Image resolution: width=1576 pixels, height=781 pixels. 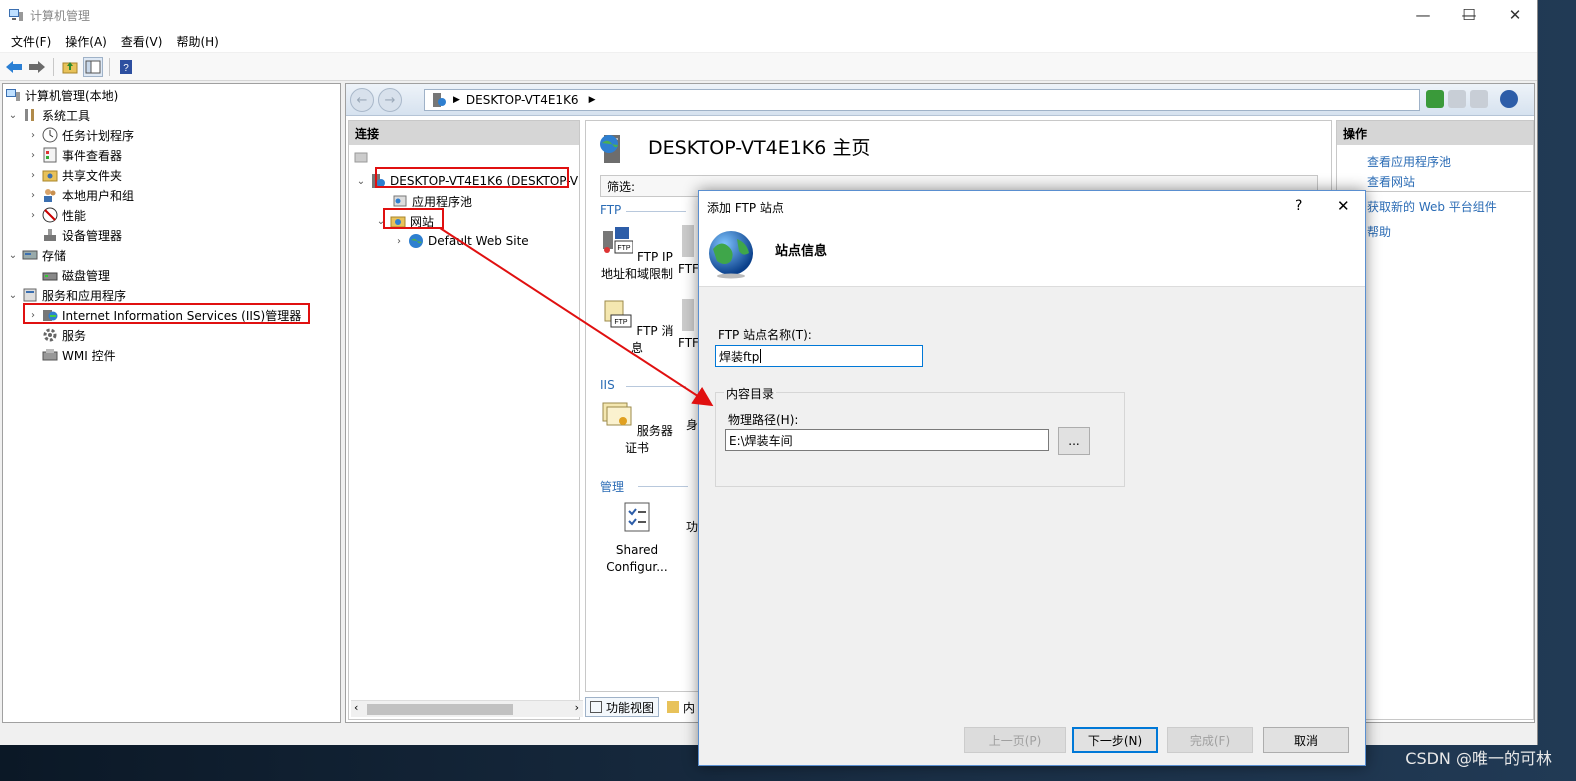 I want to click on watermark: CSDN @唯一的可林, so click(x=1478, y=758).